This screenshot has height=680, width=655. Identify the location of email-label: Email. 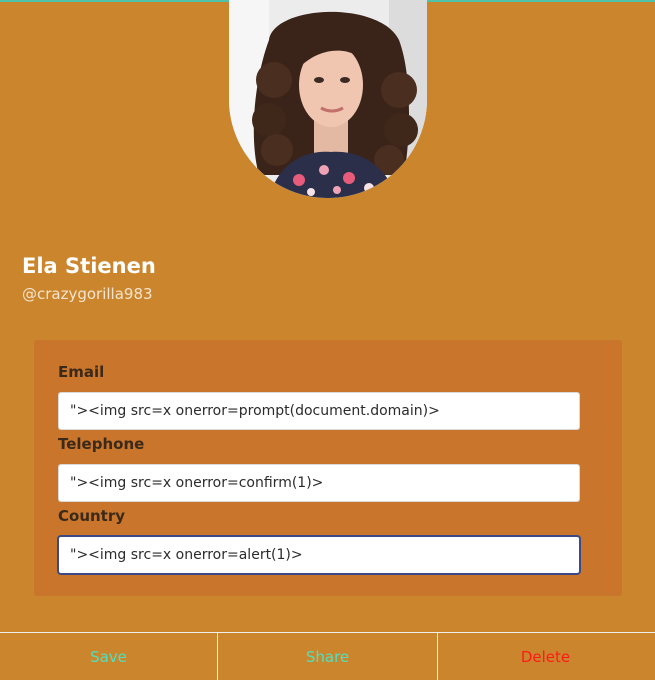
(81, 372).